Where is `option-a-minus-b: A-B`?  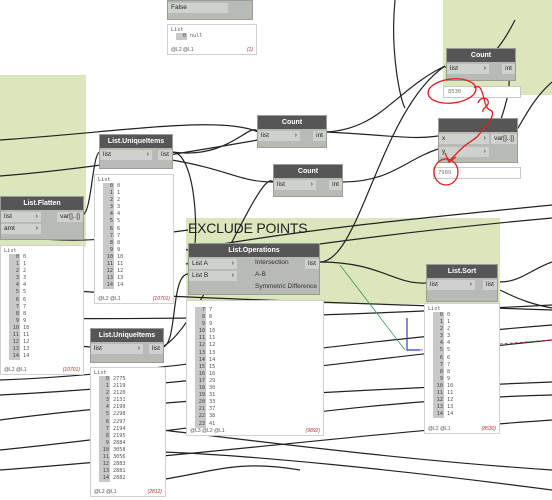
option-a-minus-b: A-B is located at coordinates (260, 274).